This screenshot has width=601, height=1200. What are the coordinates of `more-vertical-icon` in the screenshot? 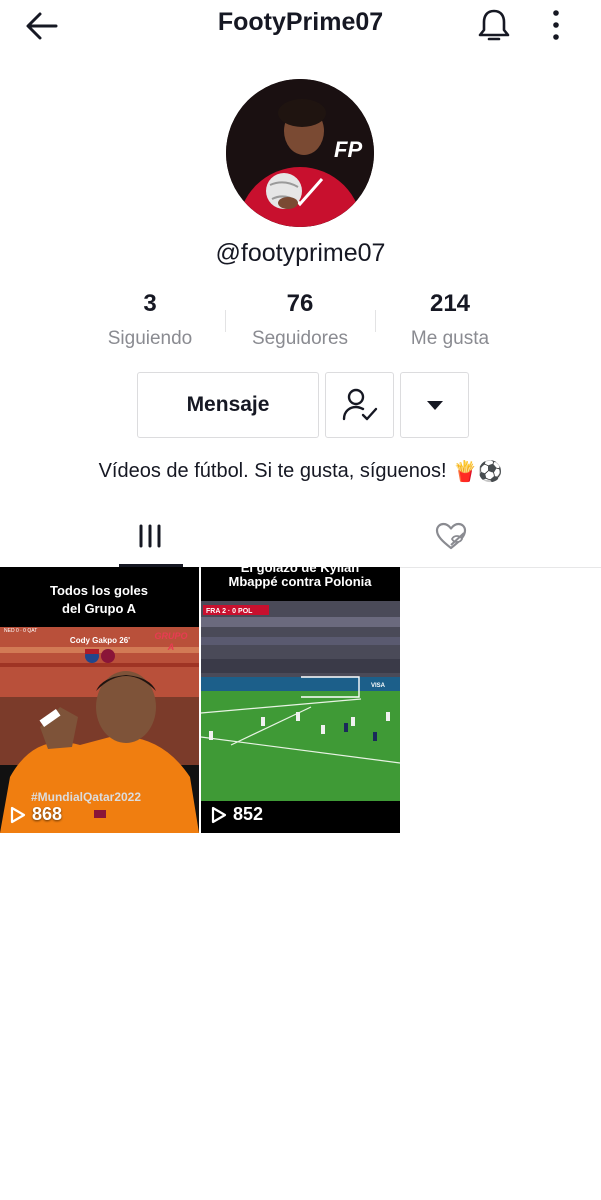 It's located at (556, 25).